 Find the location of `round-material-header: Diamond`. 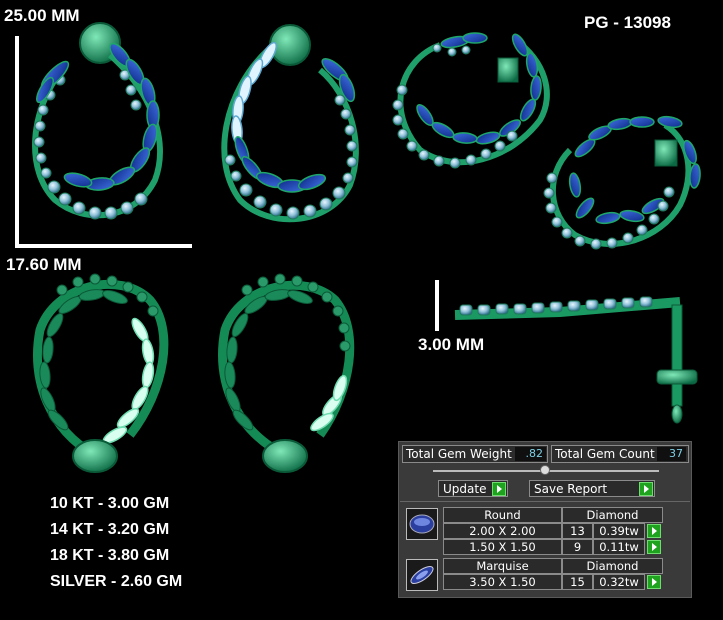

round-material-header: Diamond is located at coordinates (612, 515).